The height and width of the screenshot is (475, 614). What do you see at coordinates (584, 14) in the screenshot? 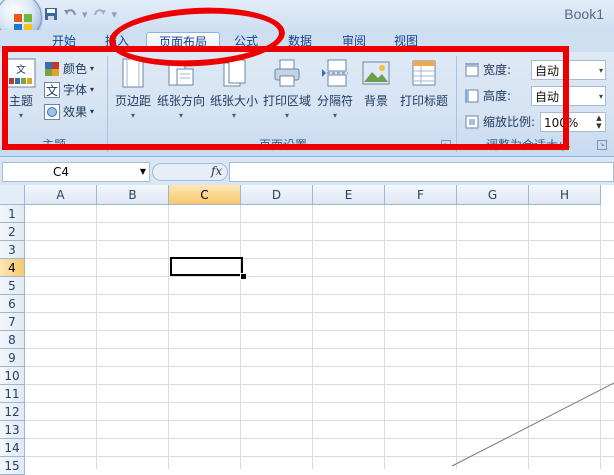
I see `workbook-title: Book1` at bounding box center [584, 14].